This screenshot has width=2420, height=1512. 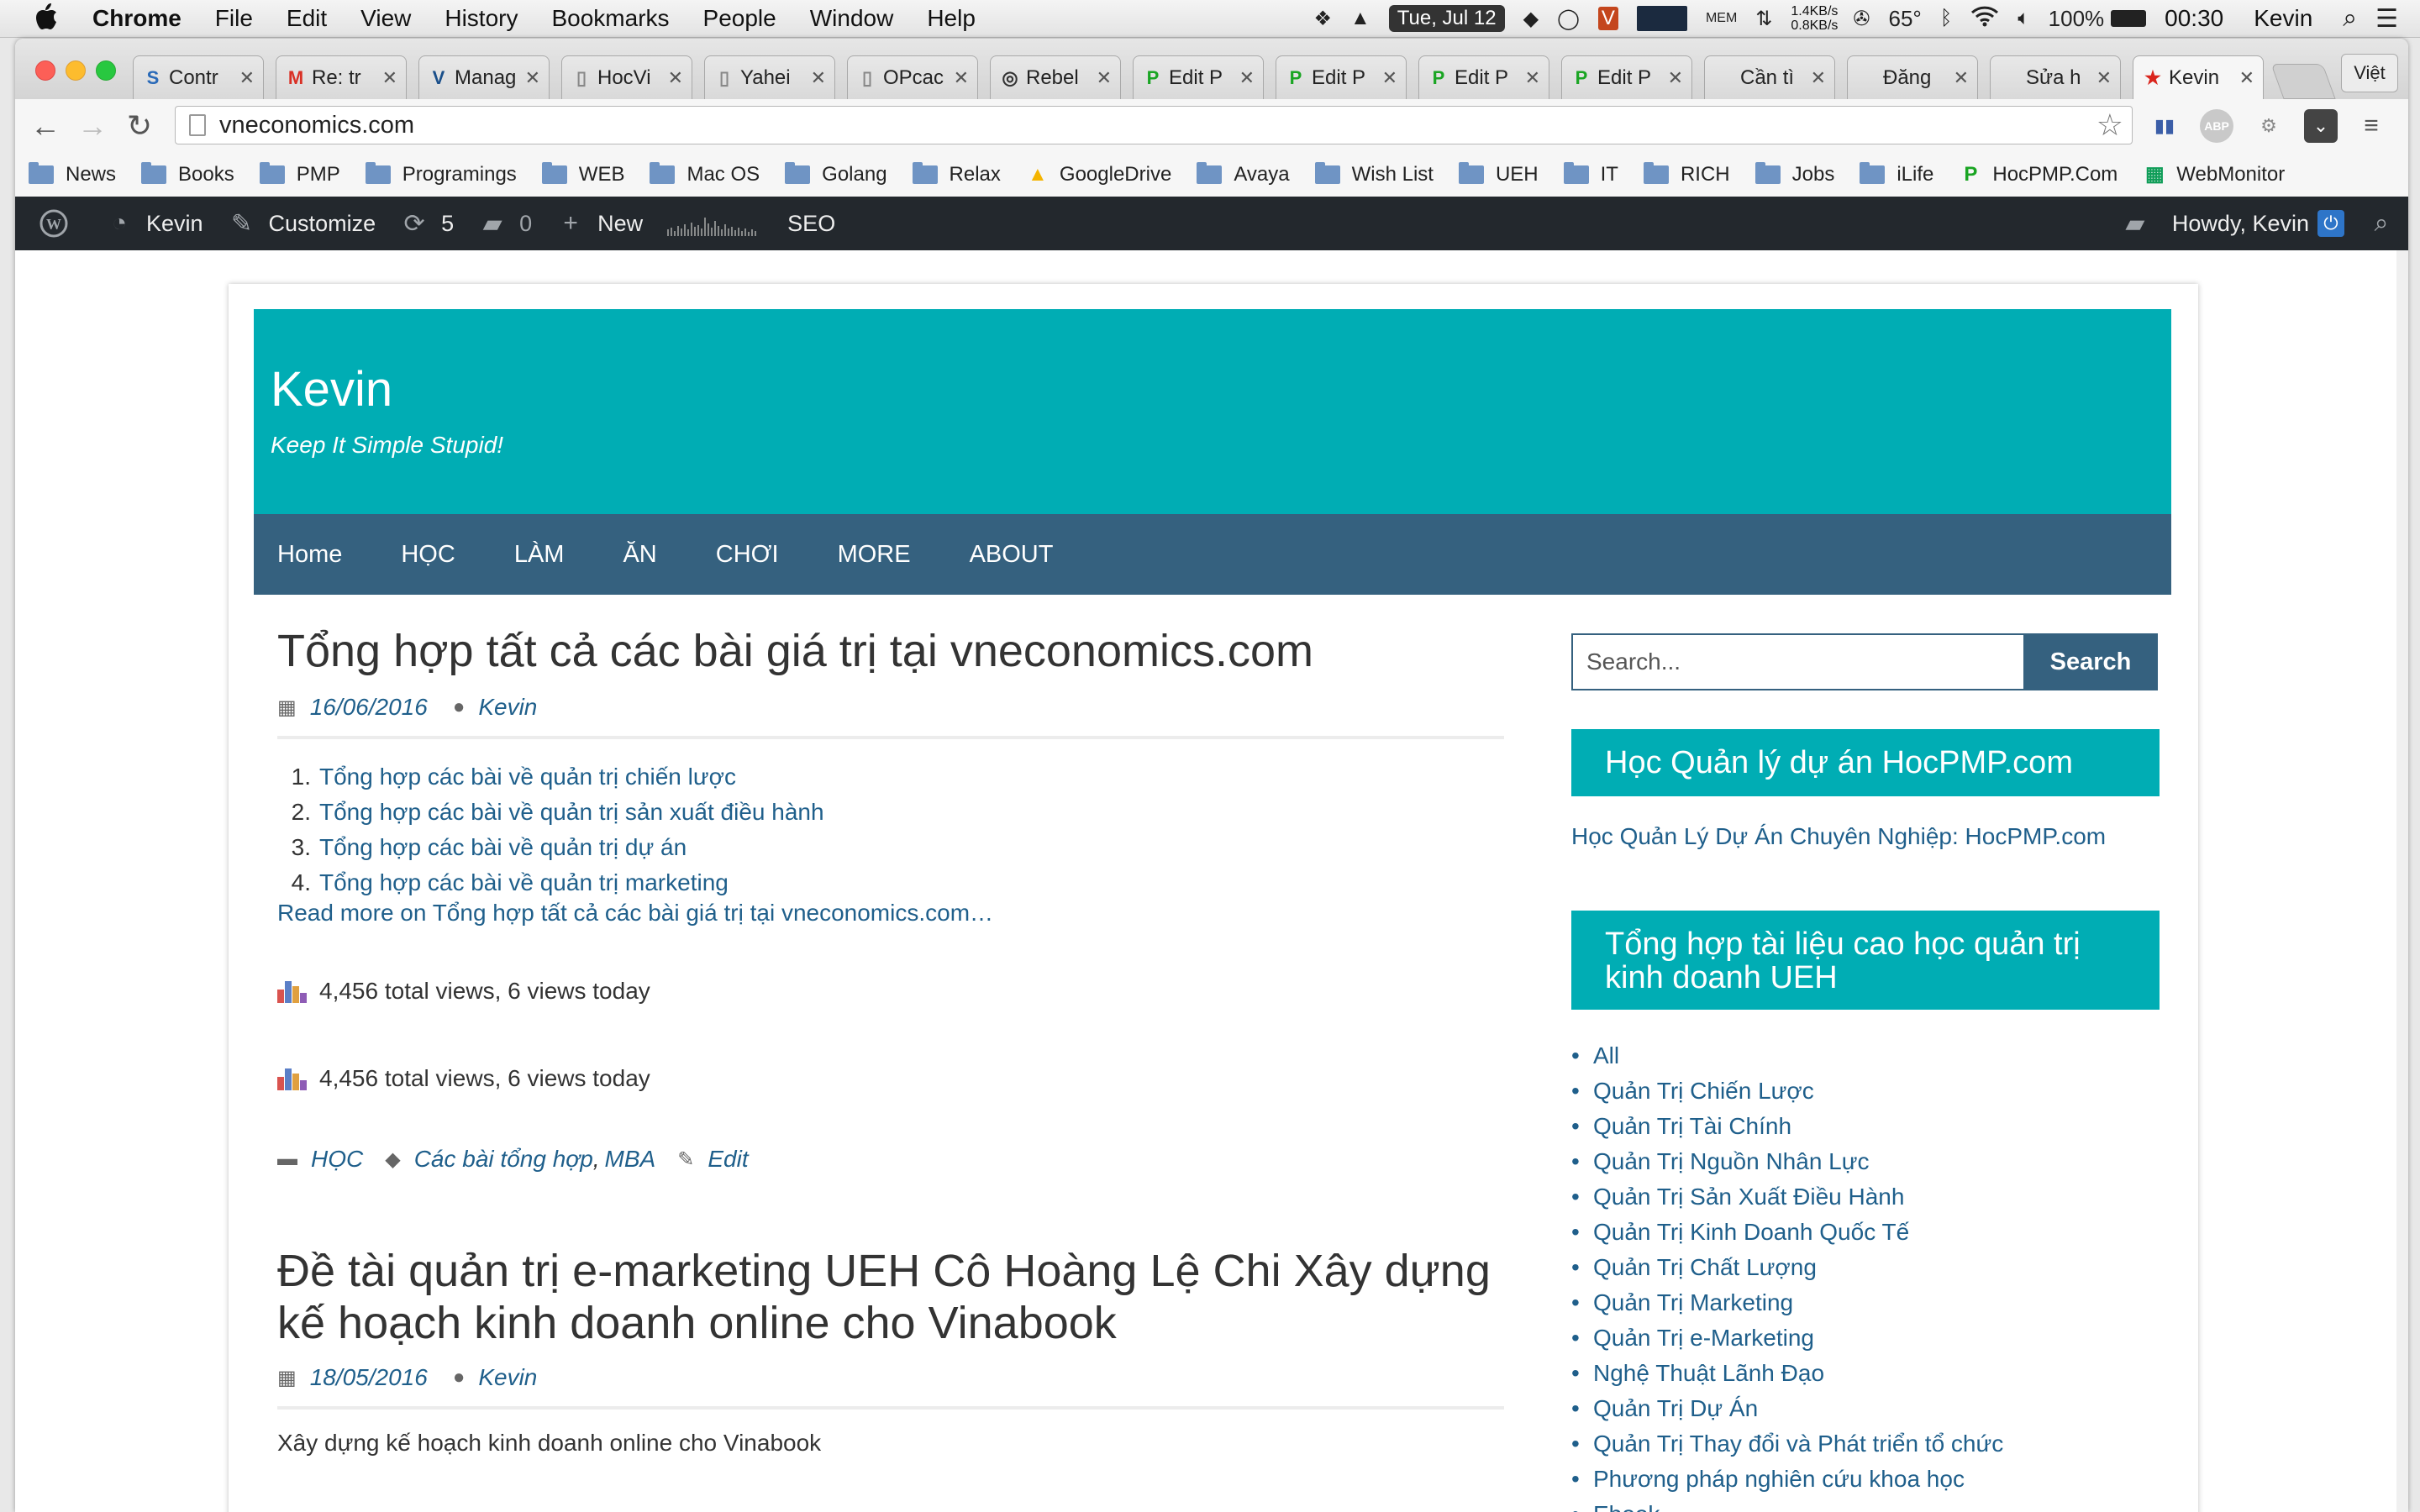 I want to click on tab: M Re: tr ✕, so click(x=341, y=77).